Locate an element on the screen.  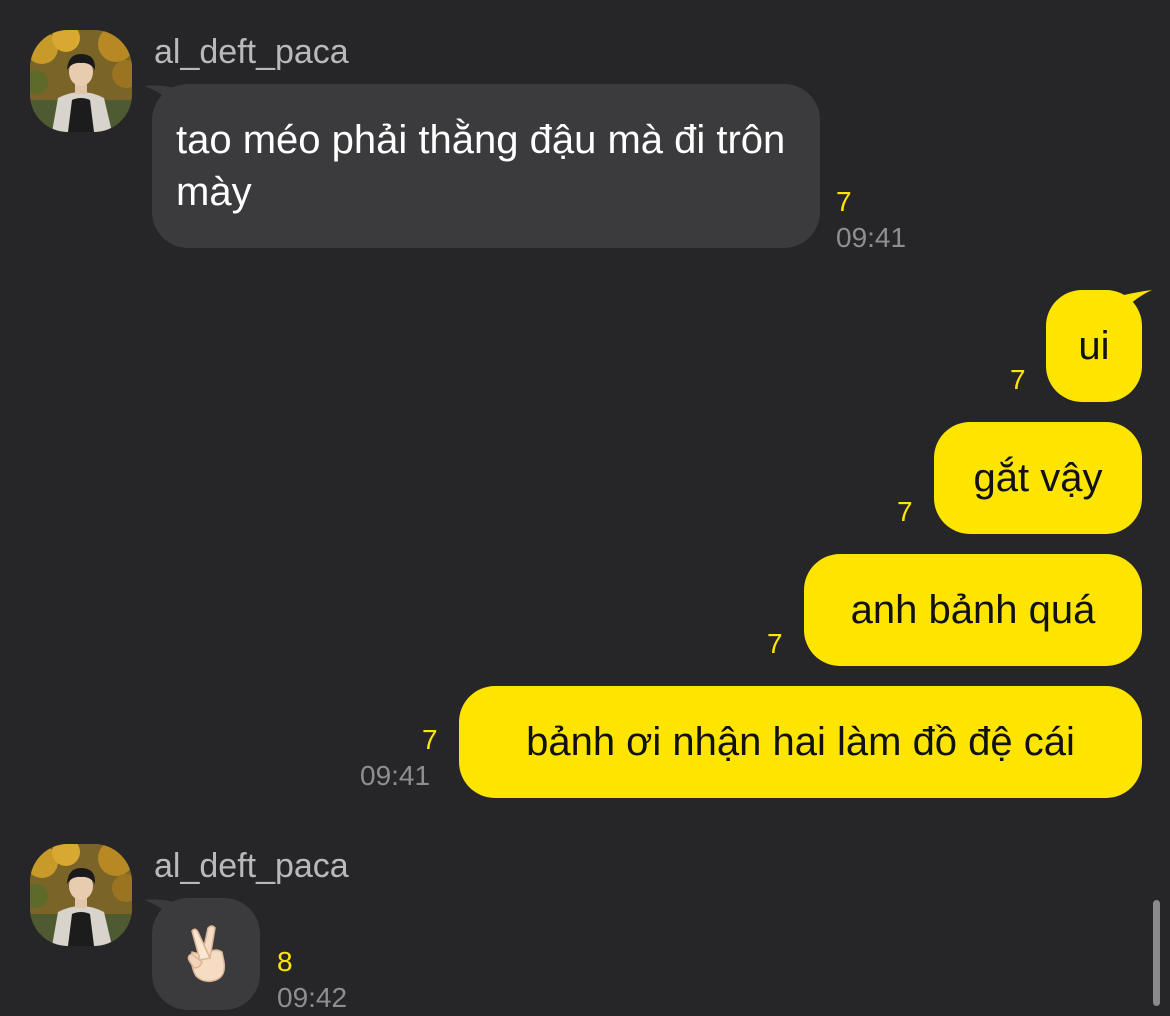
message-bubble is located at coordinates (206, 954).